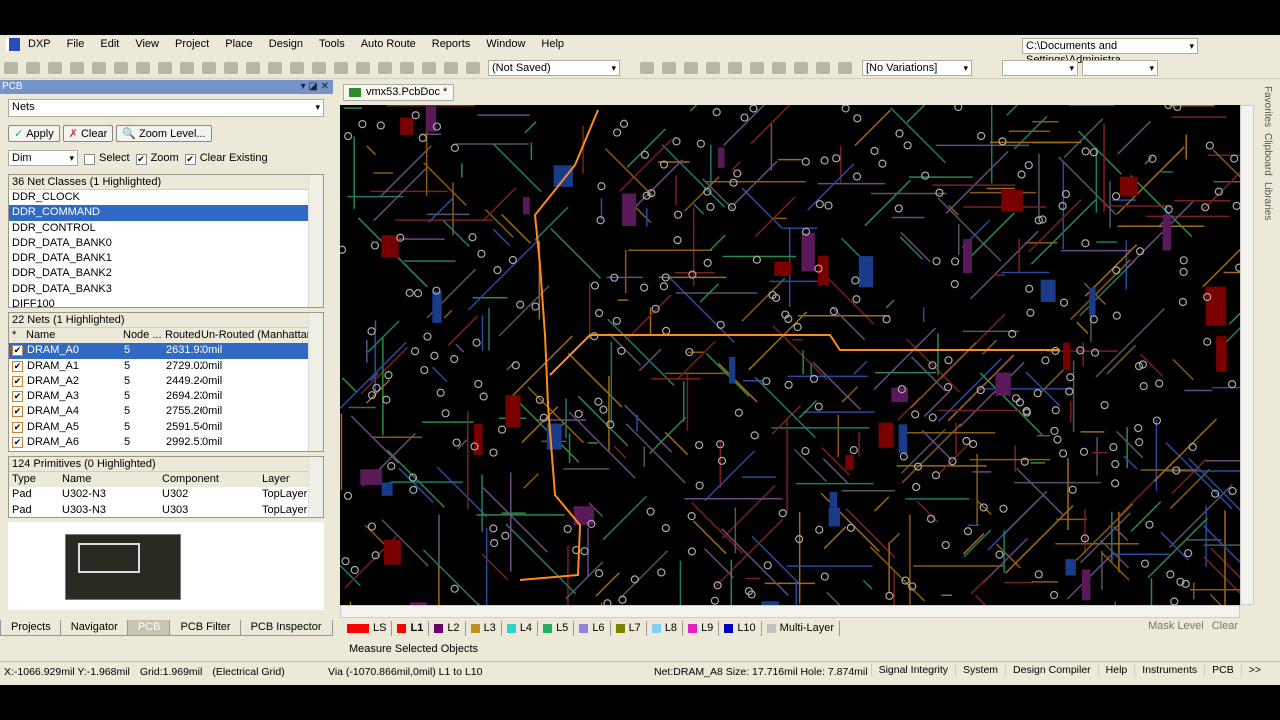 The width and height of the screenshot is (1280, 720). Describe the element at coordinates (109, 44) in the screenshot. I see `menu-edit: Edit` at that location.